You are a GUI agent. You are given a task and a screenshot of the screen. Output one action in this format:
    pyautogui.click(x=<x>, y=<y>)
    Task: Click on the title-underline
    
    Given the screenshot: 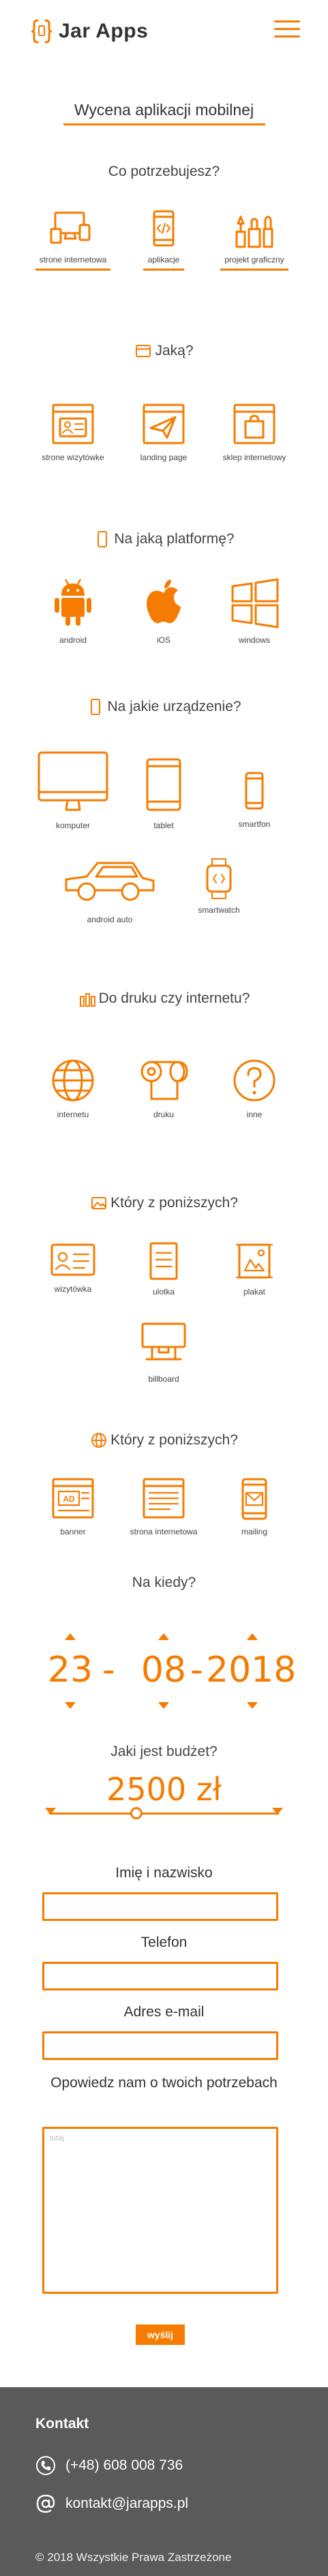 What is the action you would take?
    pyautogui.click(x=164, y=124)
    